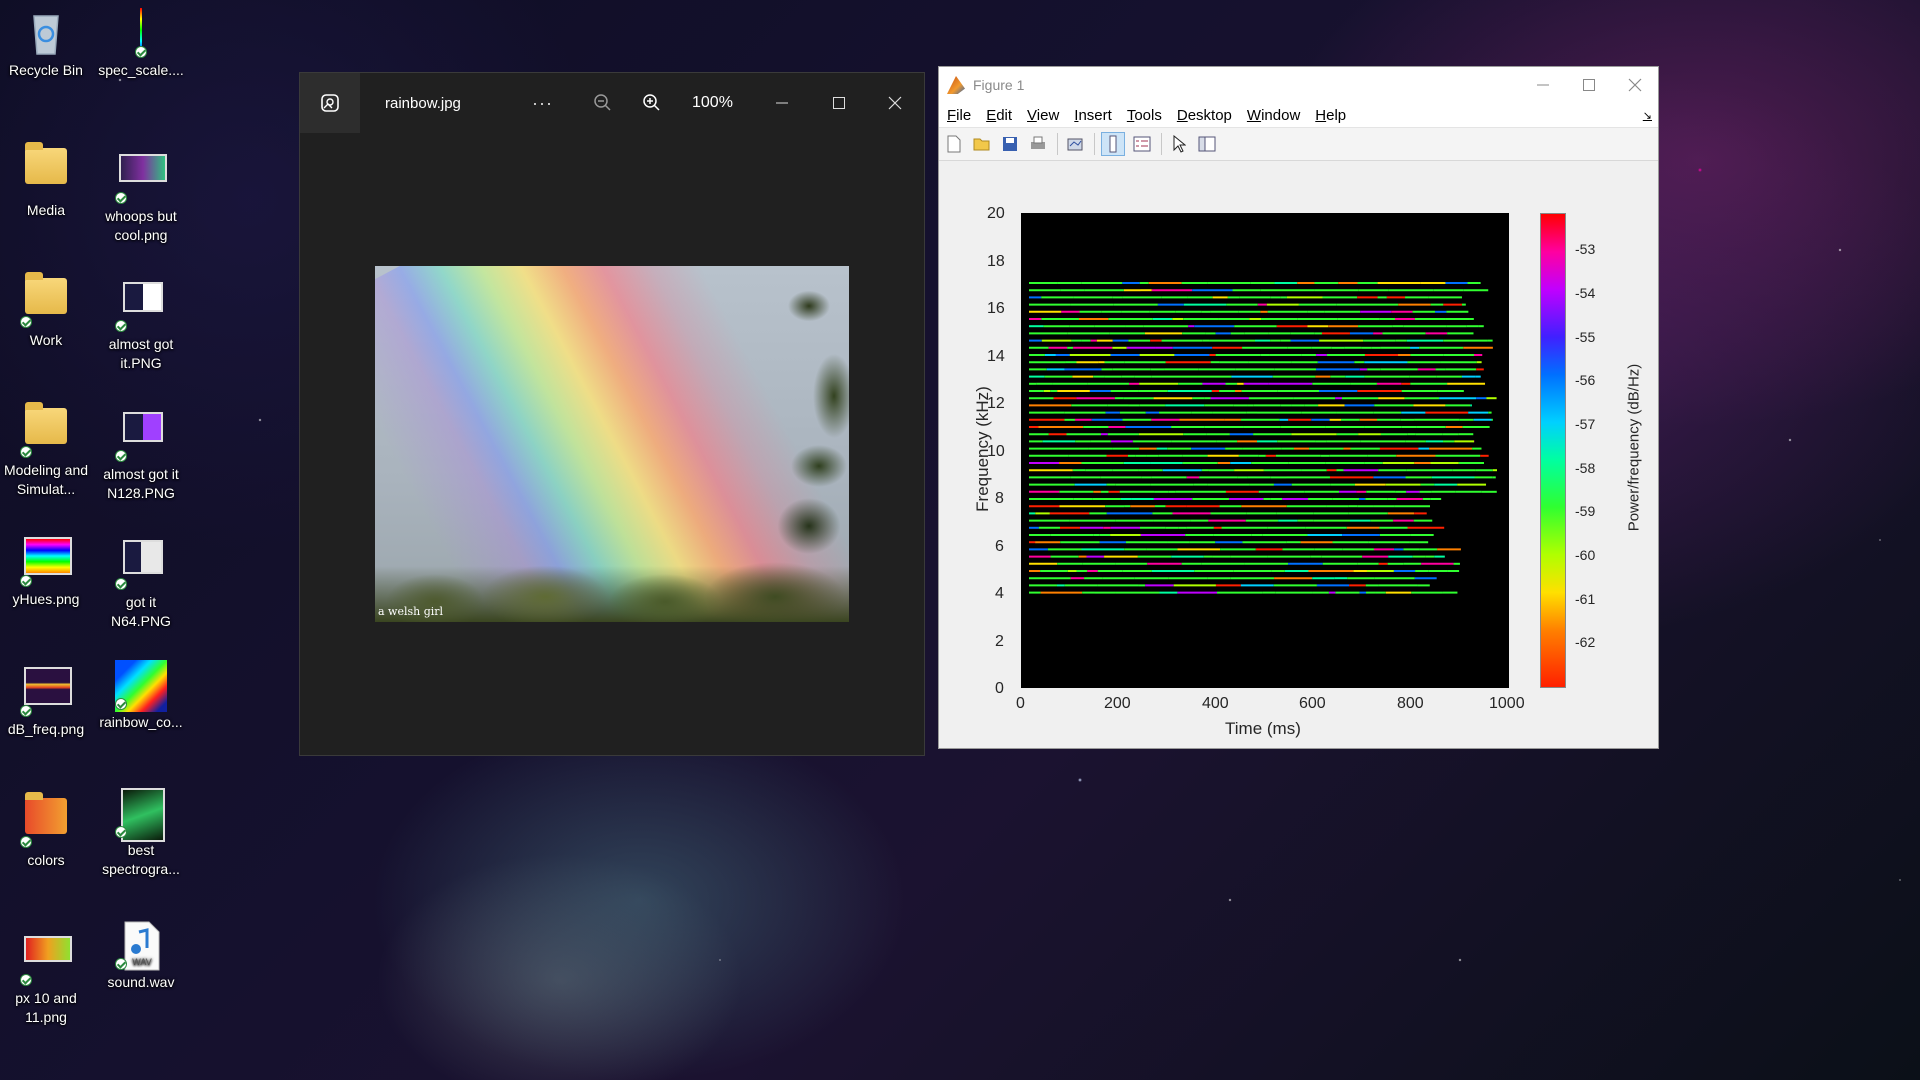 This screenshot has height=1080, width=1920. I want to click on desktop-icon-got-it-n64: got it N64.PNG, so click(141, 580).